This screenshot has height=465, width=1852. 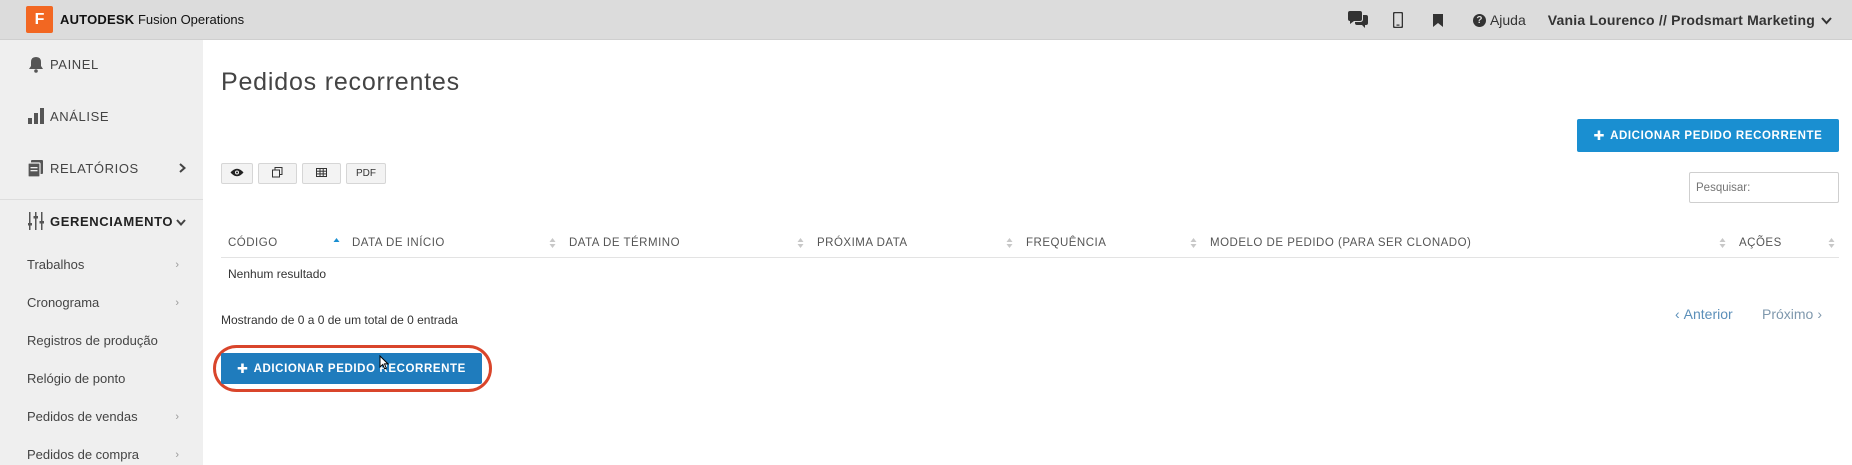 What do you see at coordinates (103, 302) in the screenshot?
I see `sidebar-subitem-cronograma: Cronograma ›` at bounding box center [103, 302].